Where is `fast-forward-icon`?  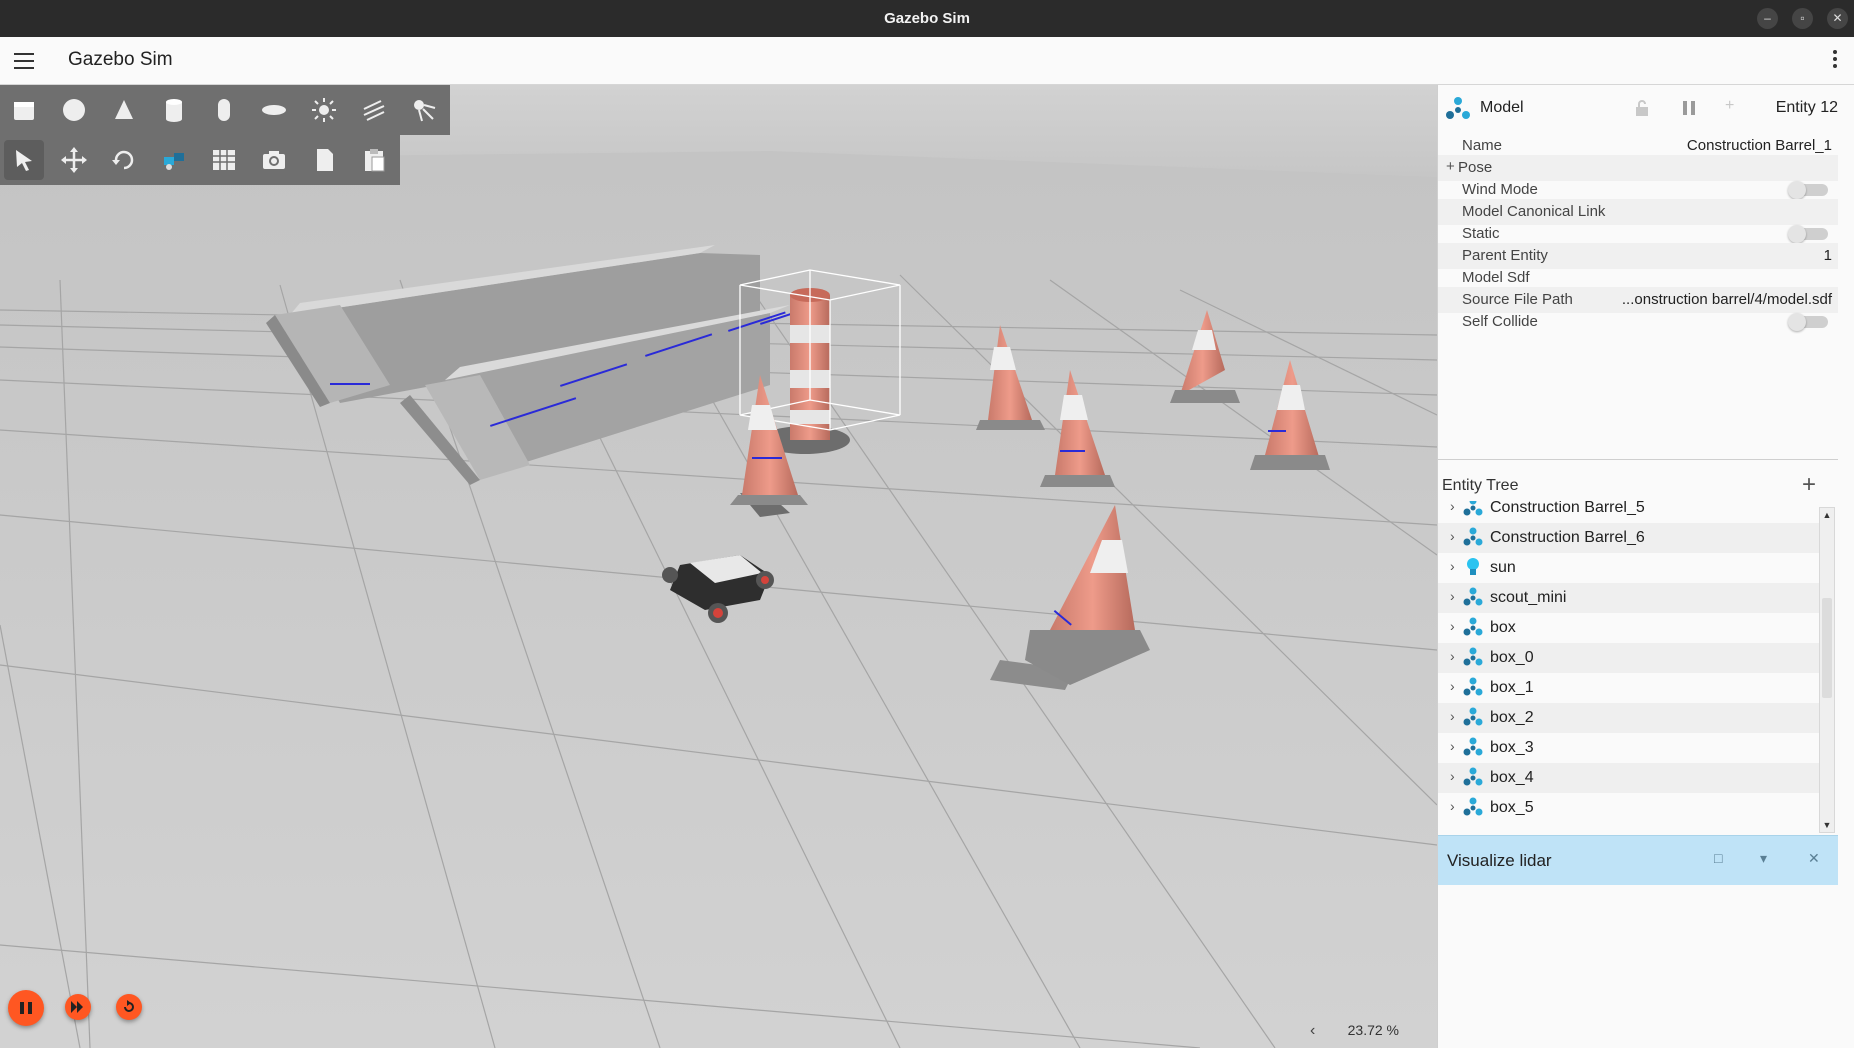 fast-forward-icon is located at coordinates (77, 1007).